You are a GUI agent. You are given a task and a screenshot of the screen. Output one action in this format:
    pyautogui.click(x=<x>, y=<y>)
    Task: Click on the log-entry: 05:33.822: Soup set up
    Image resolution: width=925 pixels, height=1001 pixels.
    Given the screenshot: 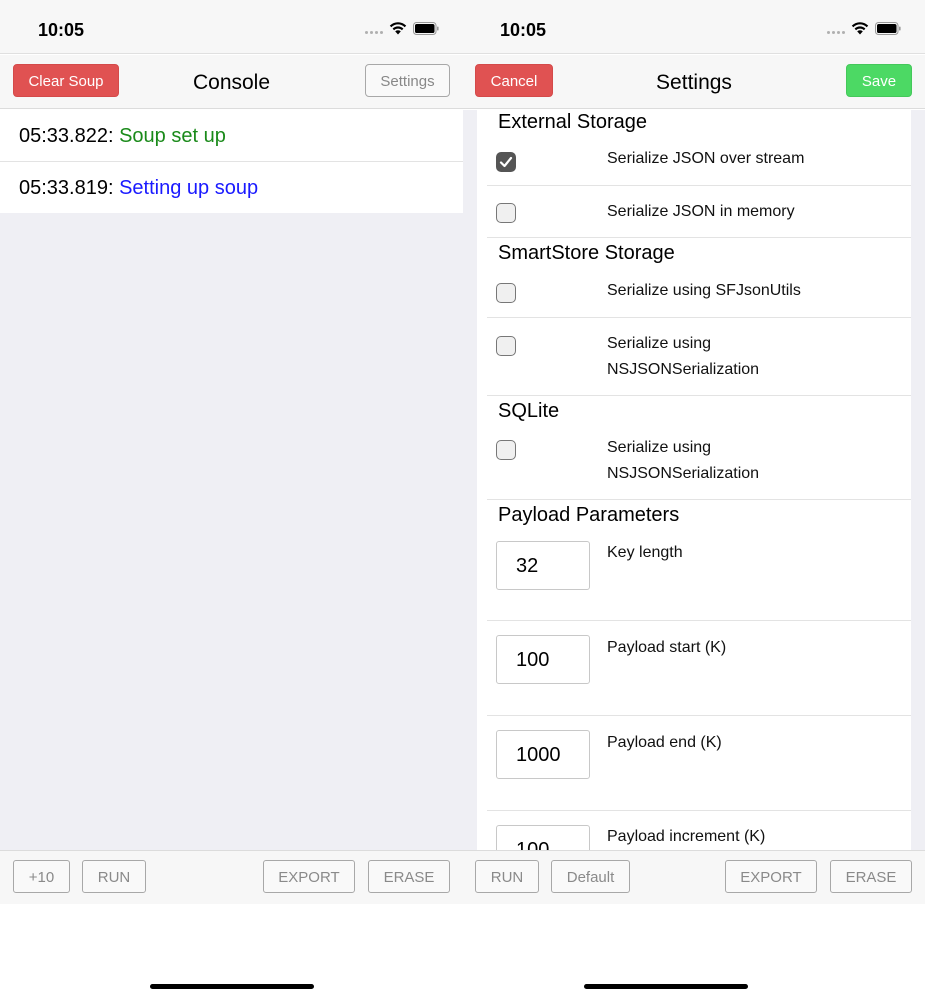 What is the action you would take?
    pyautogui.click(x=231, y=136)
    